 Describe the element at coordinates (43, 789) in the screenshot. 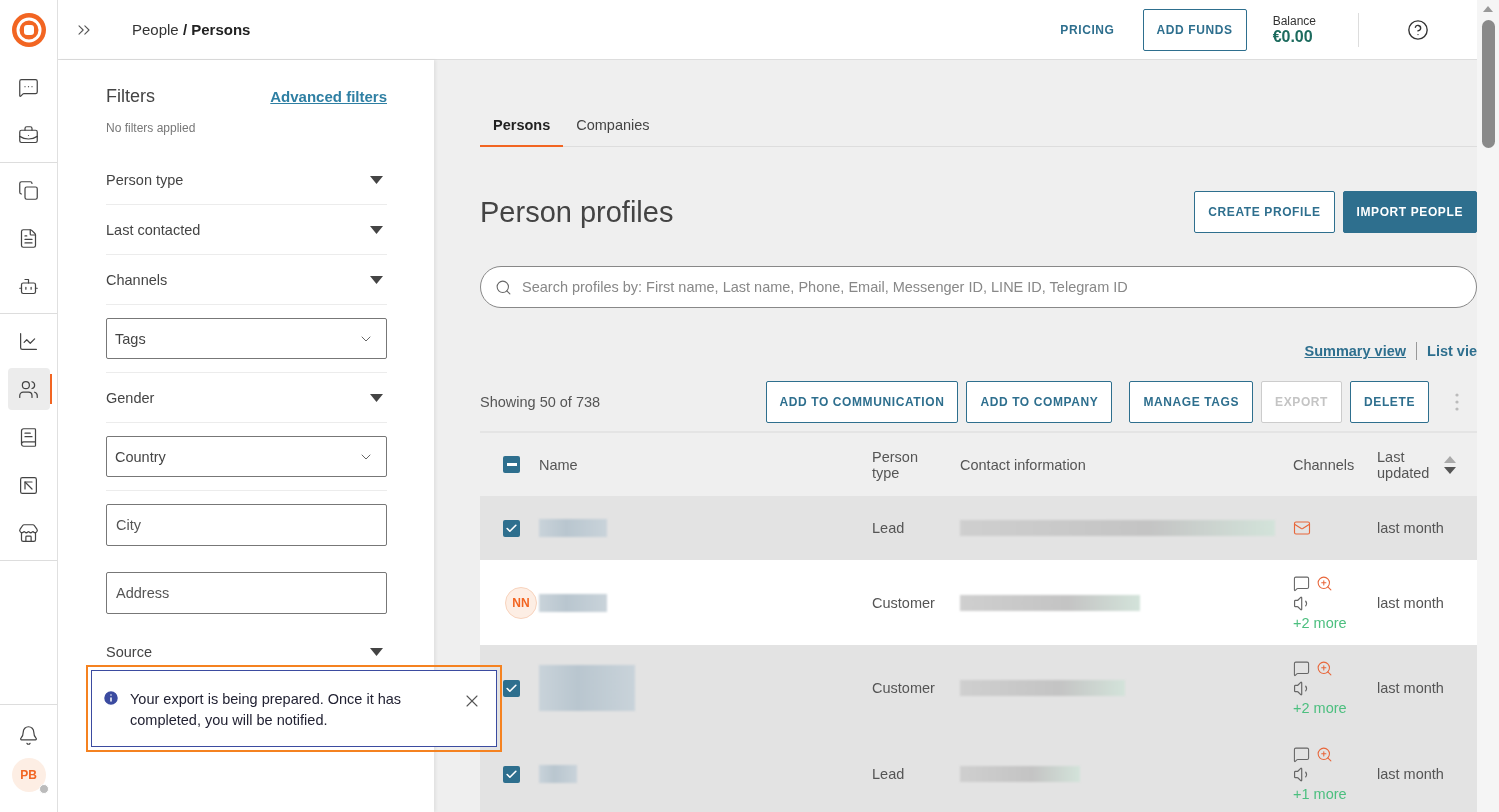

I see `status-dot` at that location.